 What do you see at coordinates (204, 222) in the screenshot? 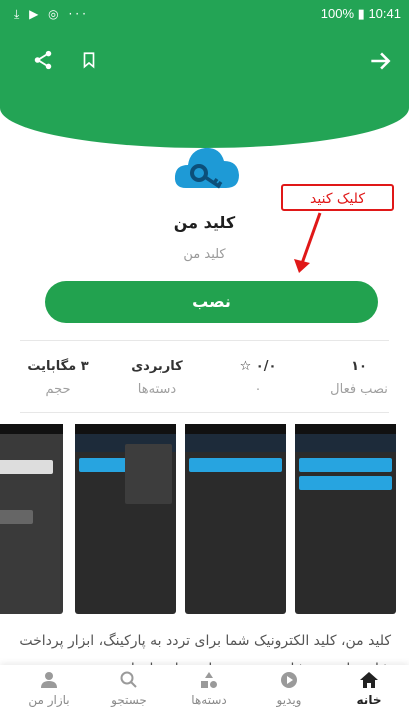
I see `app-title: کلید من` at bounding box center [204, 222].